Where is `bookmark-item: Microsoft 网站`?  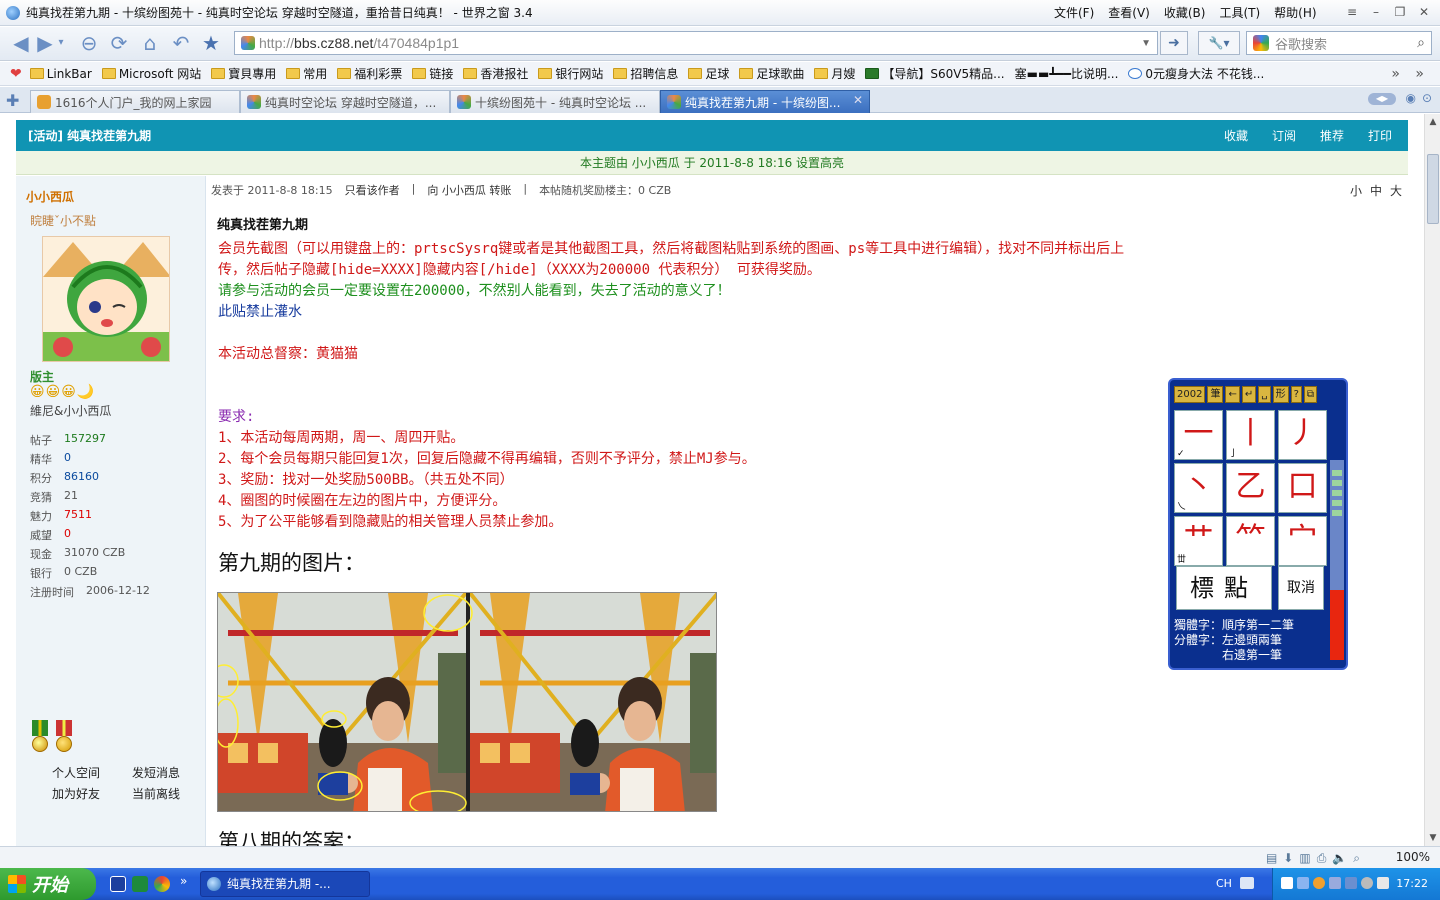 bookmark-item: Microsoft 网站 is located at coordinates (151, 73).